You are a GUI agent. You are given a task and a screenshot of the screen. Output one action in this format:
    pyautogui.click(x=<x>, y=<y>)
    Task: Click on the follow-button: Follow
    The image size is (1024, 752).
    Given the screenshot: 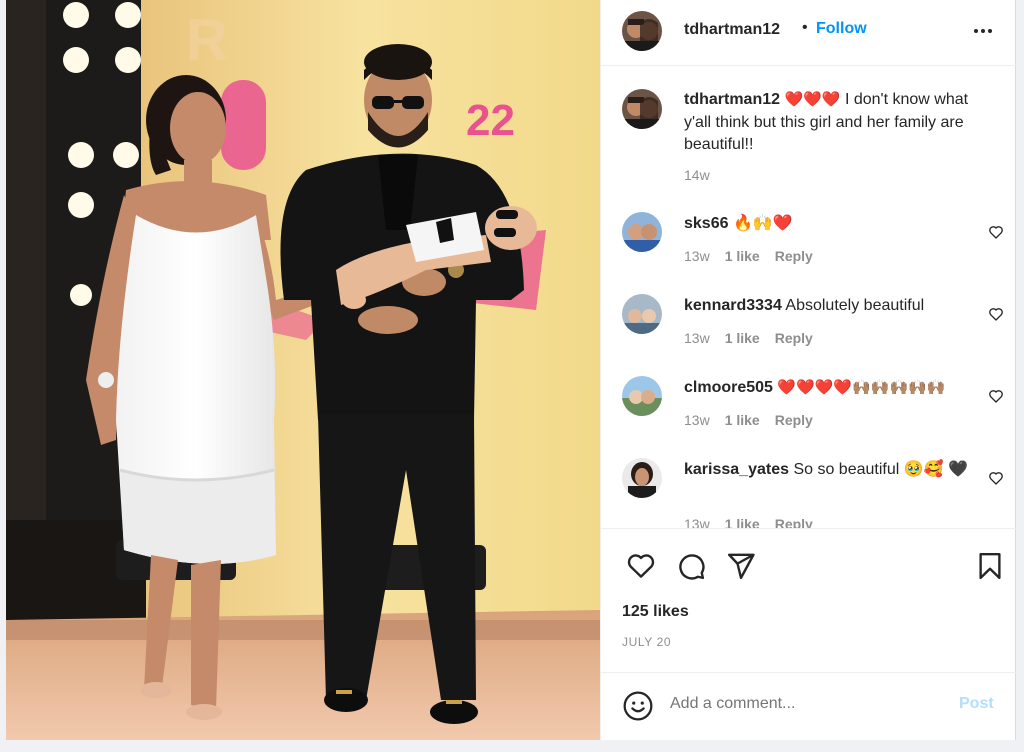 What is the action you would take?
    pyautogui.click(x=841, y=29)
    